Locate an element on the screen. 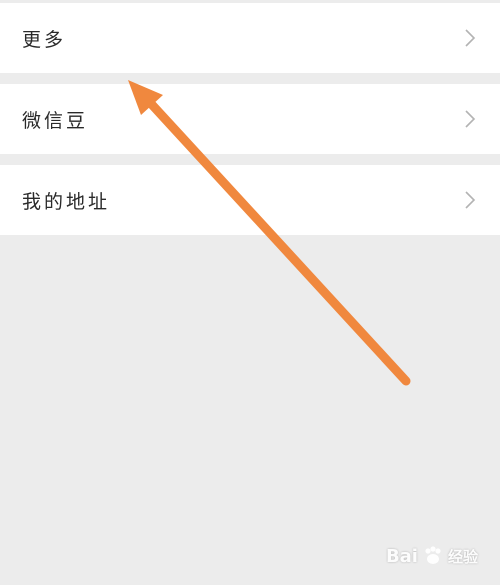 This screenshot has width=500, height=585. baidu-jingyan-watermark: Bai 经验 is located at coordinates (432, 556).